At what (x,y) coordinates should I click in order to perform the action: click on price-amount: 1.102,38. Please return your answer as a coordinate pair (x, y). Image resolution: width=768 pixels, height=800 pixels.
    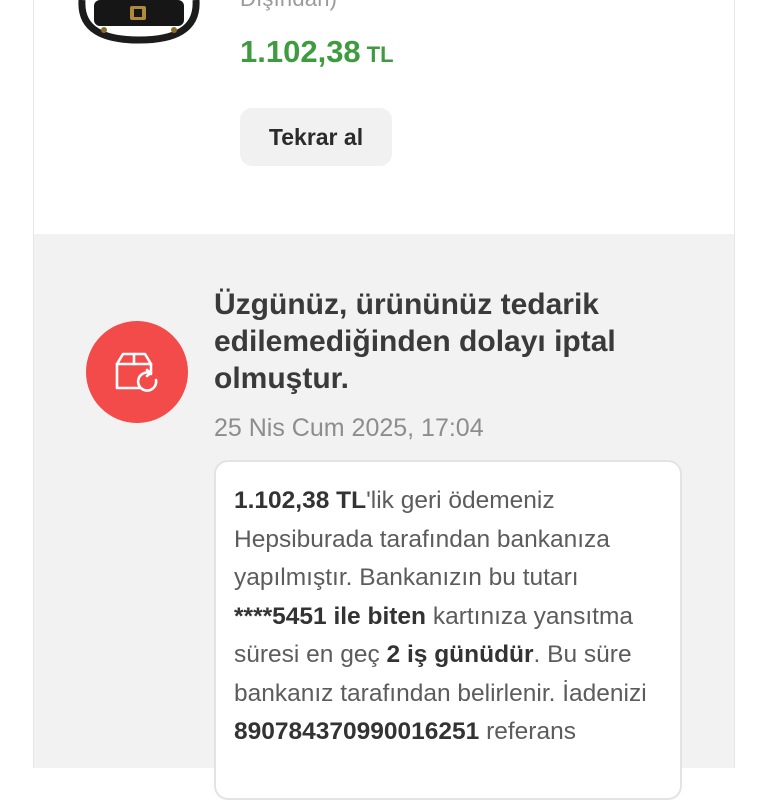
    Looking at the image, I should click on (300, 51).